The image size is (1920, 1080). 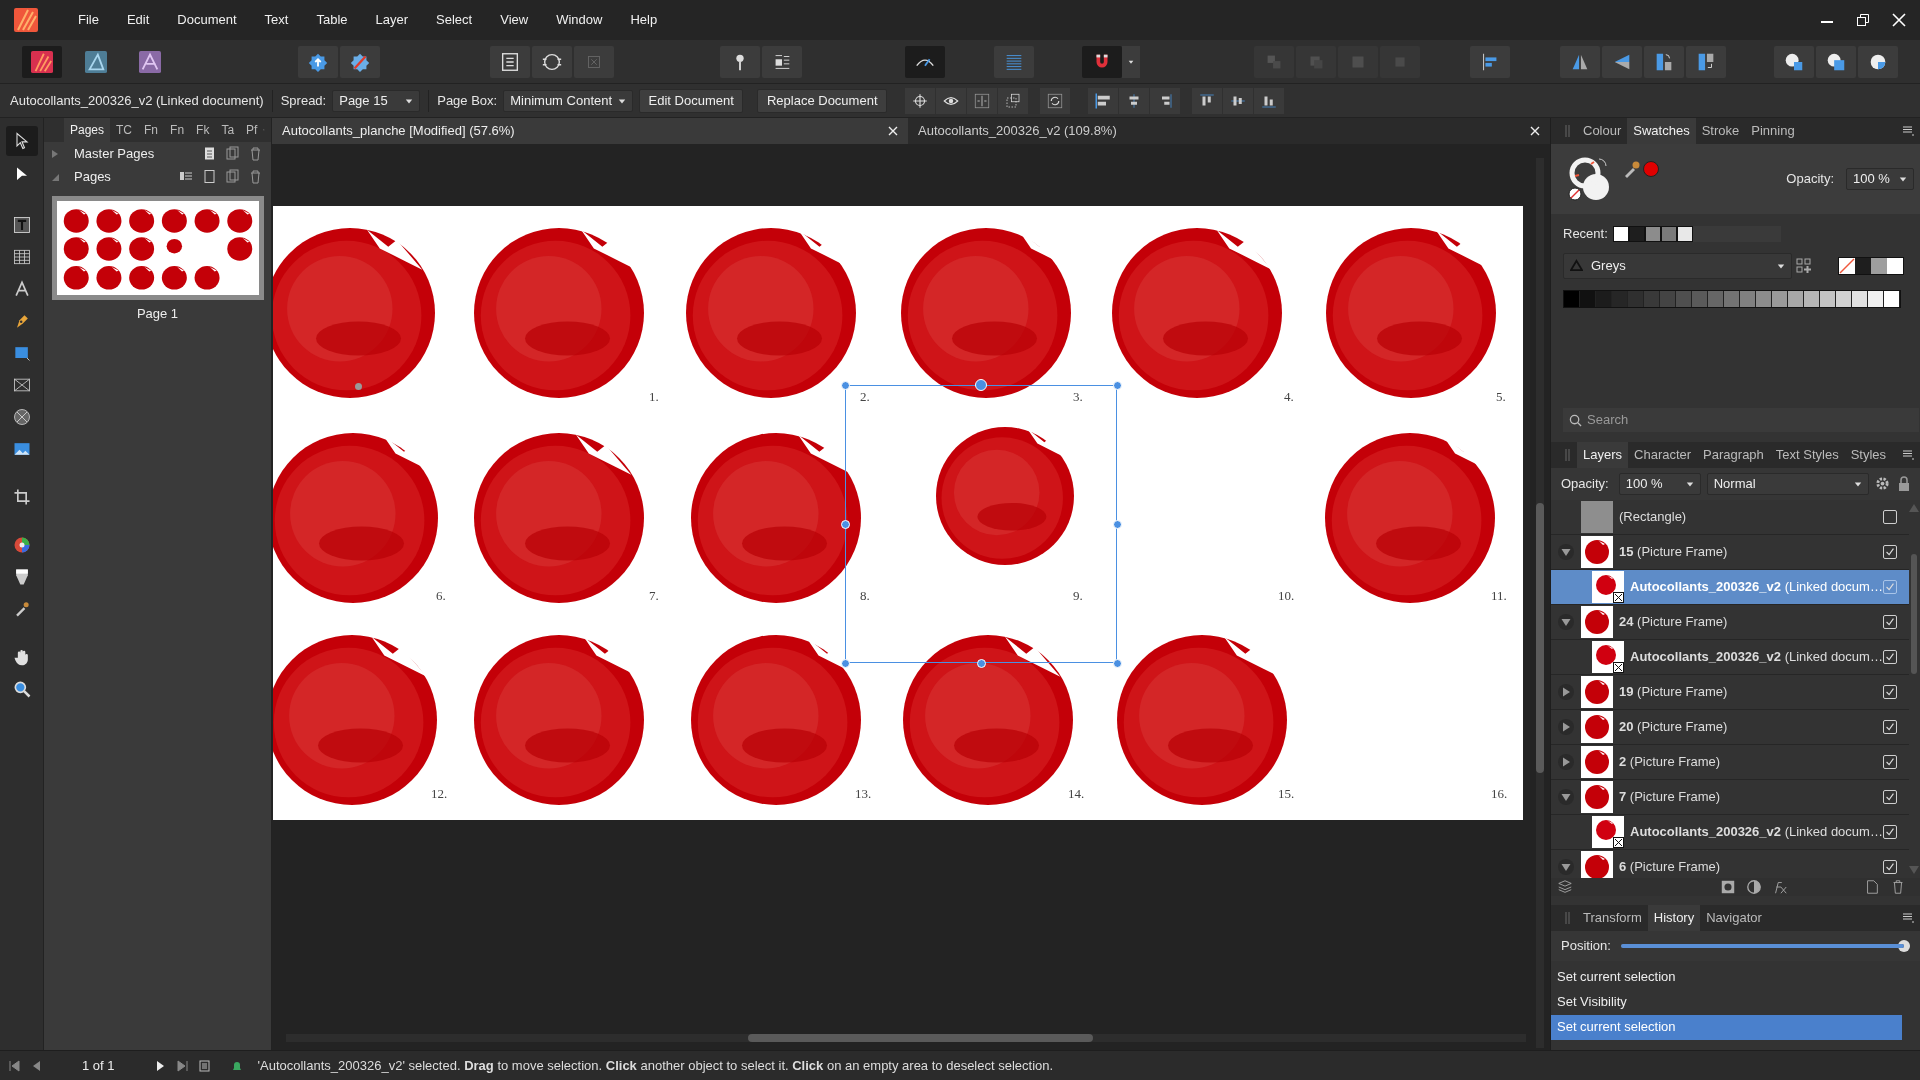 I want to click on panel-tab: Swatches, so click(x=1661, y=131).